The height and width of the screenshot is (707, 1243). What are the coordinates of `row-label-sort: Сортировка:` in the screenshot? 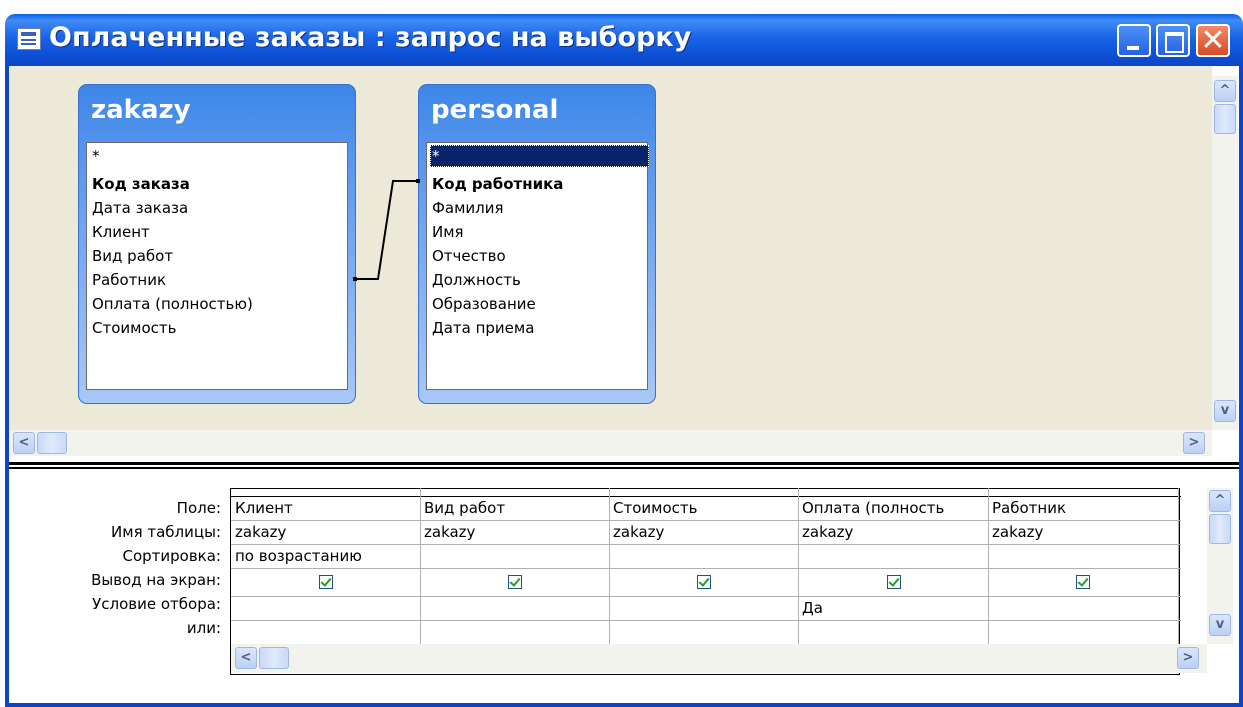 It's located at (171, 556).